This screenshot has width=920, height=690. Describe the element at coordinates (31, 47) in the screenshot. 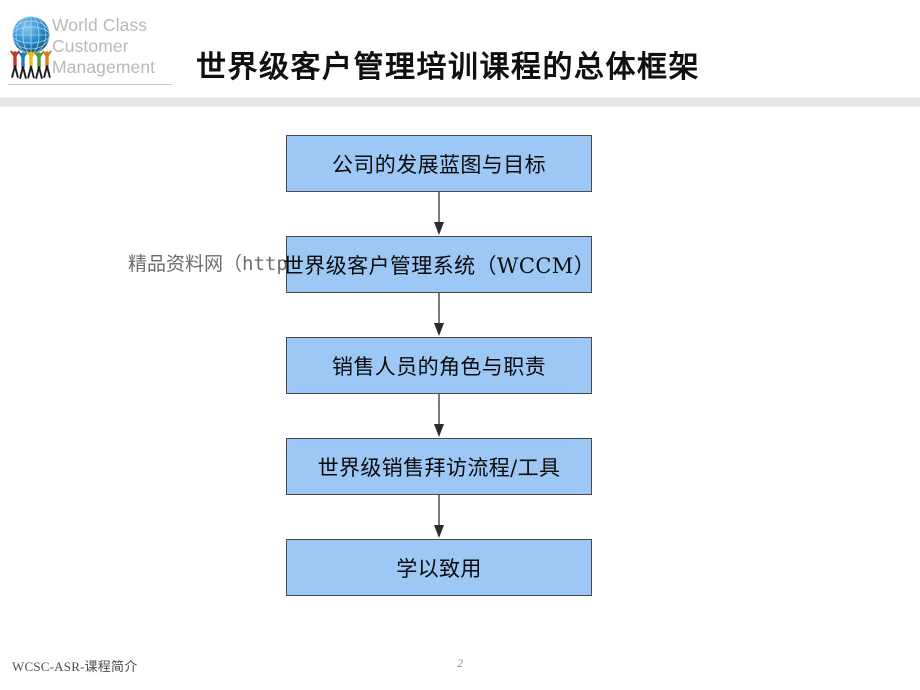

I see `globe-logo-icon` at that location.